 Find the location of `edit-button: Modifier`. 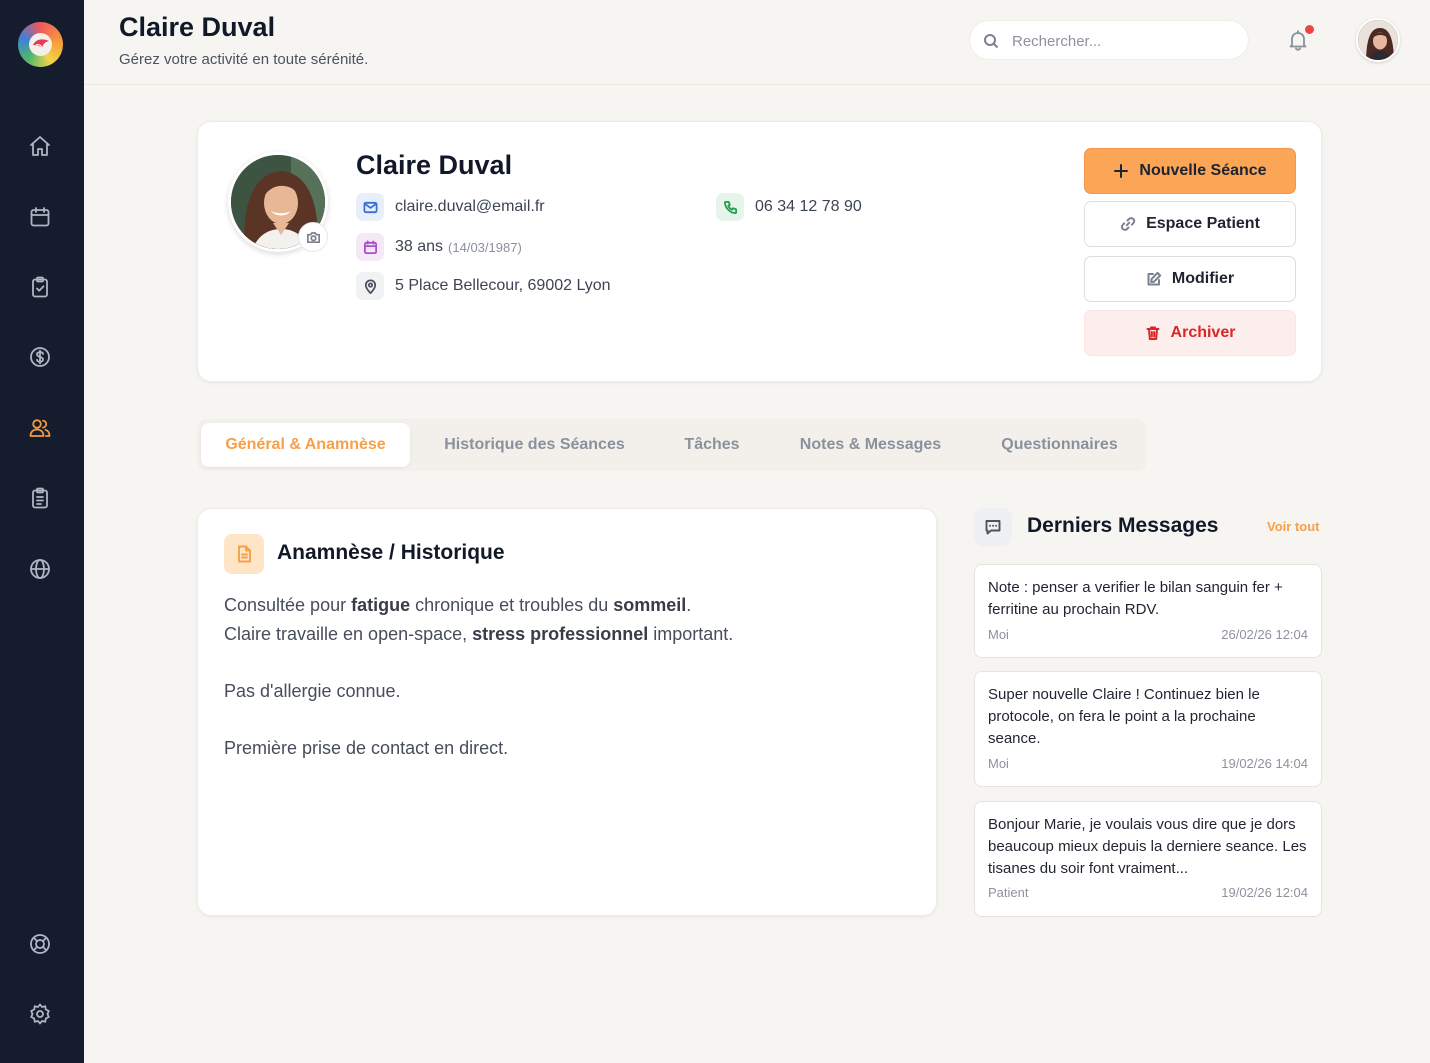

edit-button: Modifier is located at coordinates (1190, 279).